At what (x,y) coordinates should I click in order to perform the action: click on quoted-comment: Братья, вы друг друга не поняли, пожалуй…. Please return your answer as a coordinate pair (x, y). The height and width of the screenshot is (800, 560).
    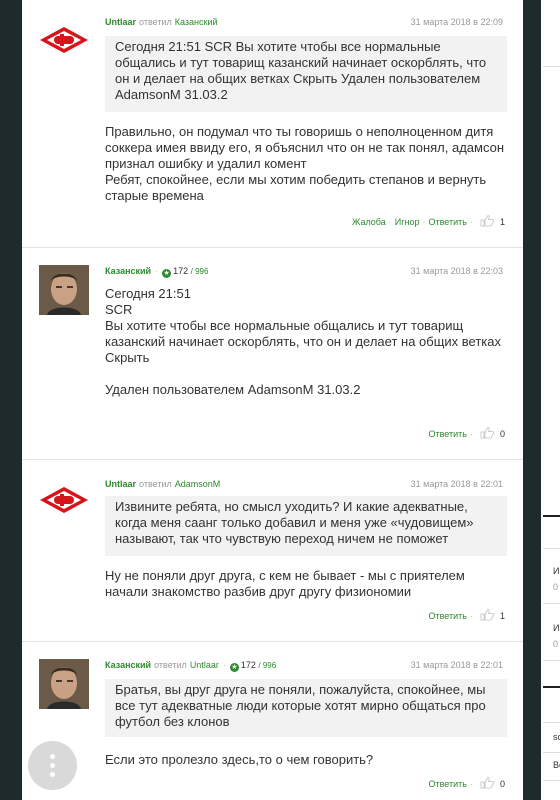
    Looking at the image, I should click on (306, 708).